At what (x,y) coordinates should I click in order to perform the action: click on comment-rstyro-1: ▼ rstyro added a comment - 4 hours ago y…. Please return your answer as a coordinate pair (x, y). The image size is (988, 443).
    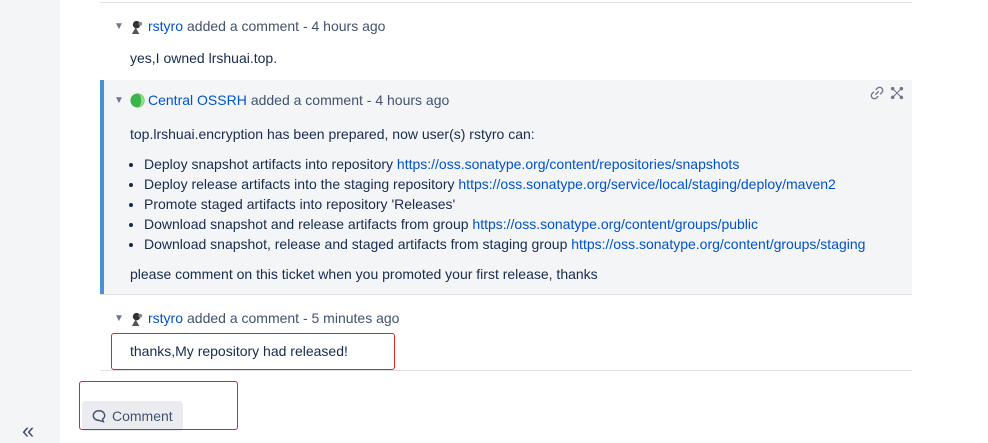
    Looking at the image, I should click on (506, 44).